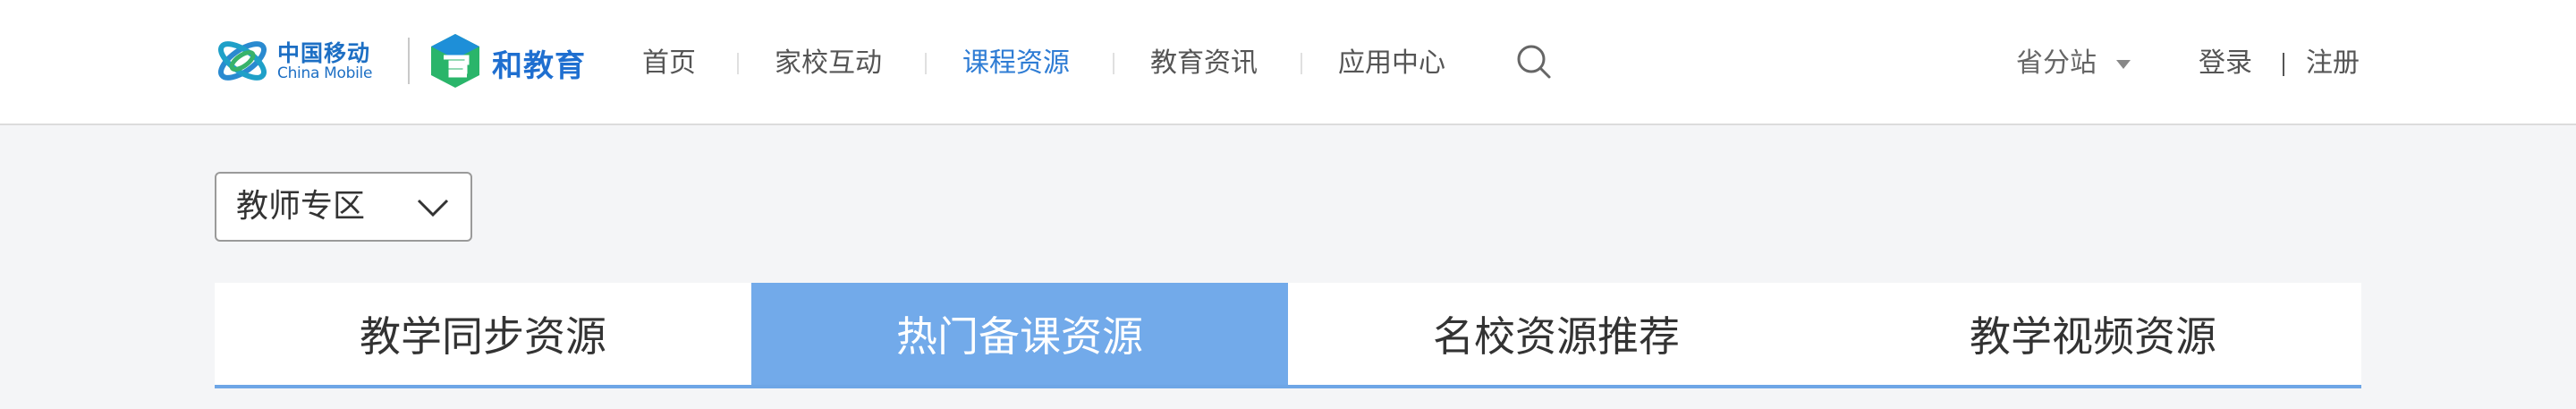 This screenshot has height=409, width=2576. I want to click on hejiaoyu-logo: 和教育, so click(508, 61).